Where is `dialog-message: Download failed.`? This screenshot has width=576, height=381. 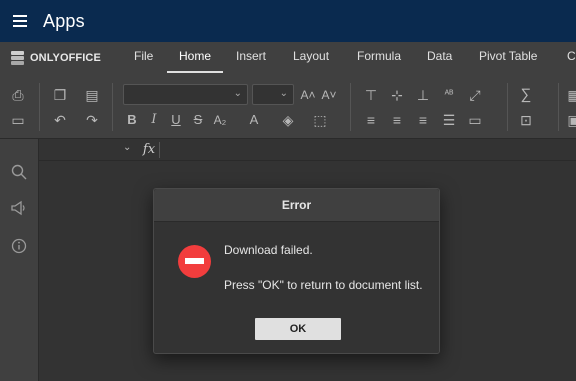
dialog-message: Download failed. is located at coordinates (268, 250).